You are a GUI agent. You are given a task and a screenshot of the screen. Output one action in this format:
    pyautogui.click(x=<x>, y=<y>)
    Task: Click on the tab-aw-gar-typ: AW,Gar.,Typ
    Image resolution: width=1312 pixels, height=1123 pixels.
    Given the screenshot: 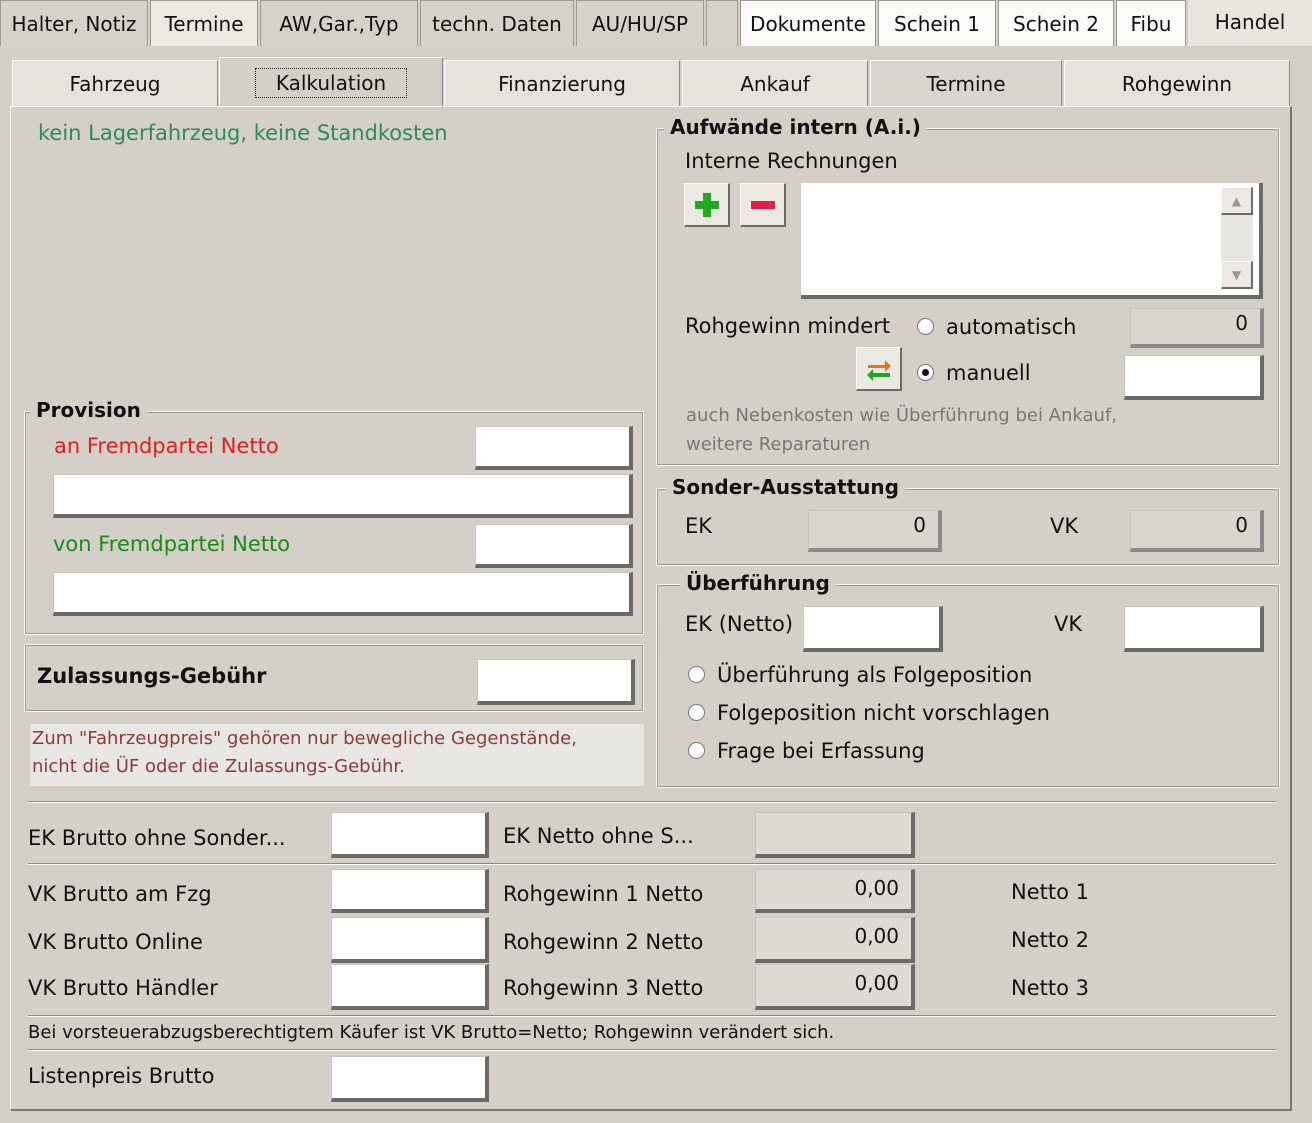 What is the action you would take?
    pyautogui.click(x=339, y=23)
    